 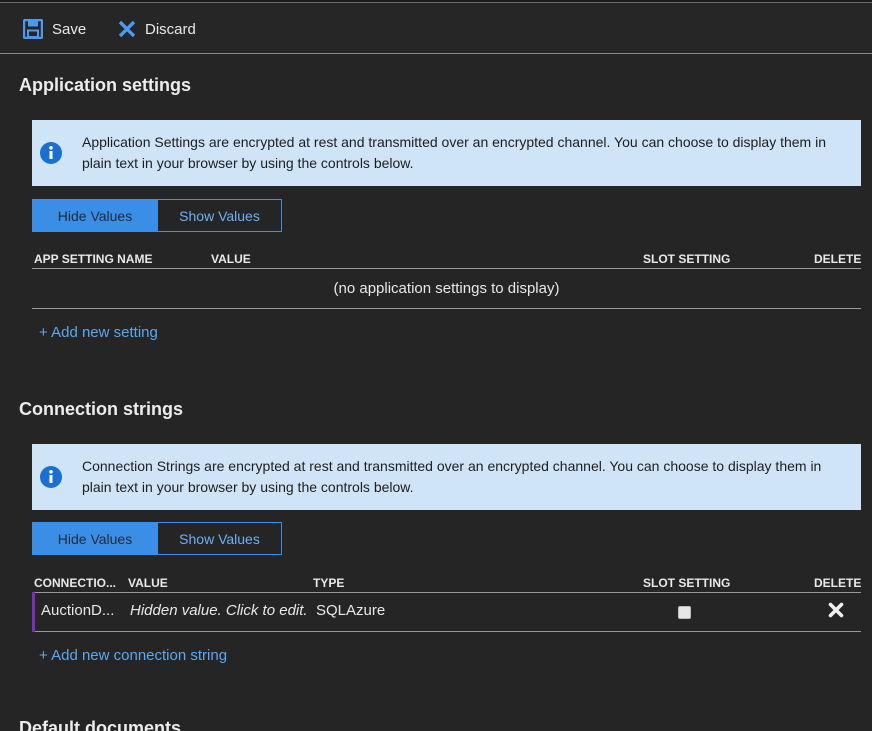 I want to click on app-settings-title: Application settings, so click(x=105, y=85).